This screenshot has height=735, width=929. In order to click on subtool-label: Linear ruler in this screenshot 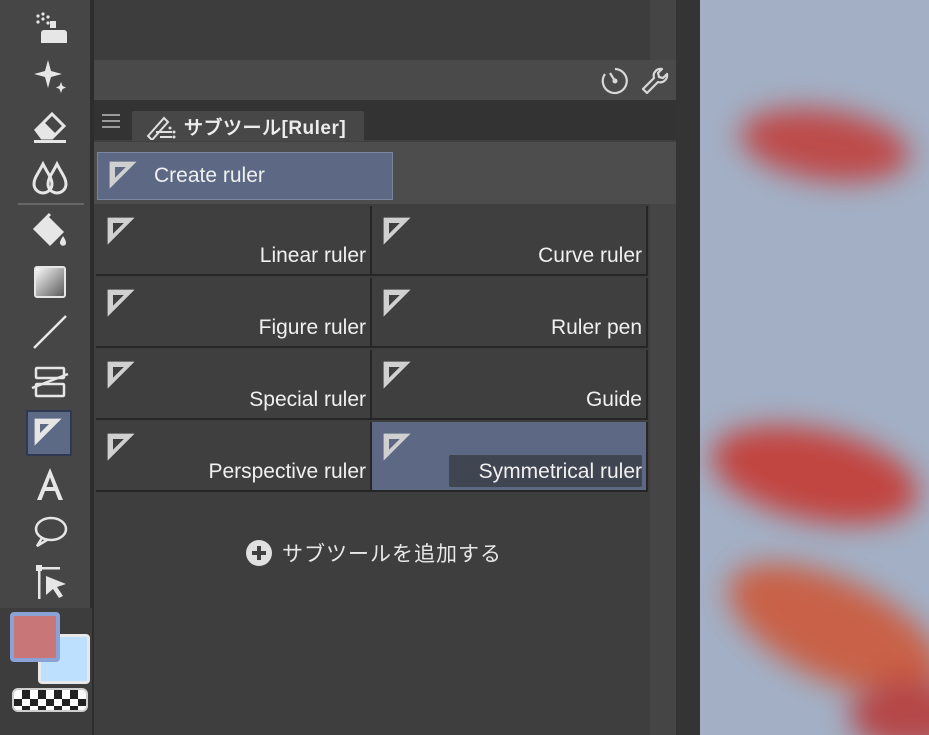, I will do `click(312, 255)`.